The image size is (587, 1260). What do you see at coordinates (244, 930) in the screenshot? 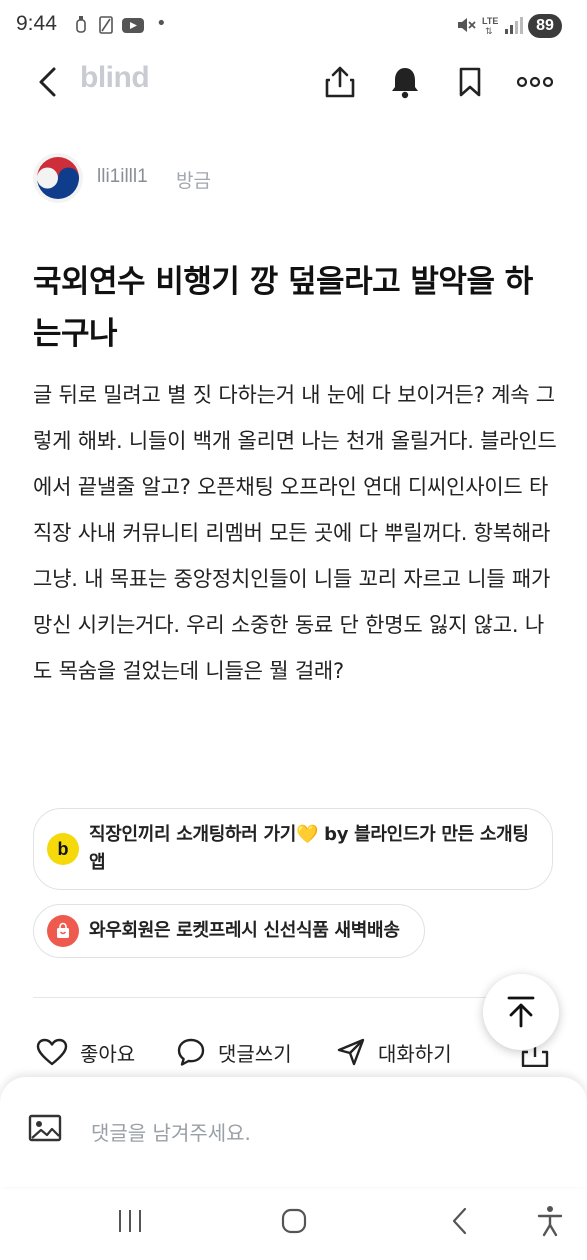
I see `promo-text: 와우회원은 로켓프레시 신선식품 새벽배송` at bounding box center [244, 930].